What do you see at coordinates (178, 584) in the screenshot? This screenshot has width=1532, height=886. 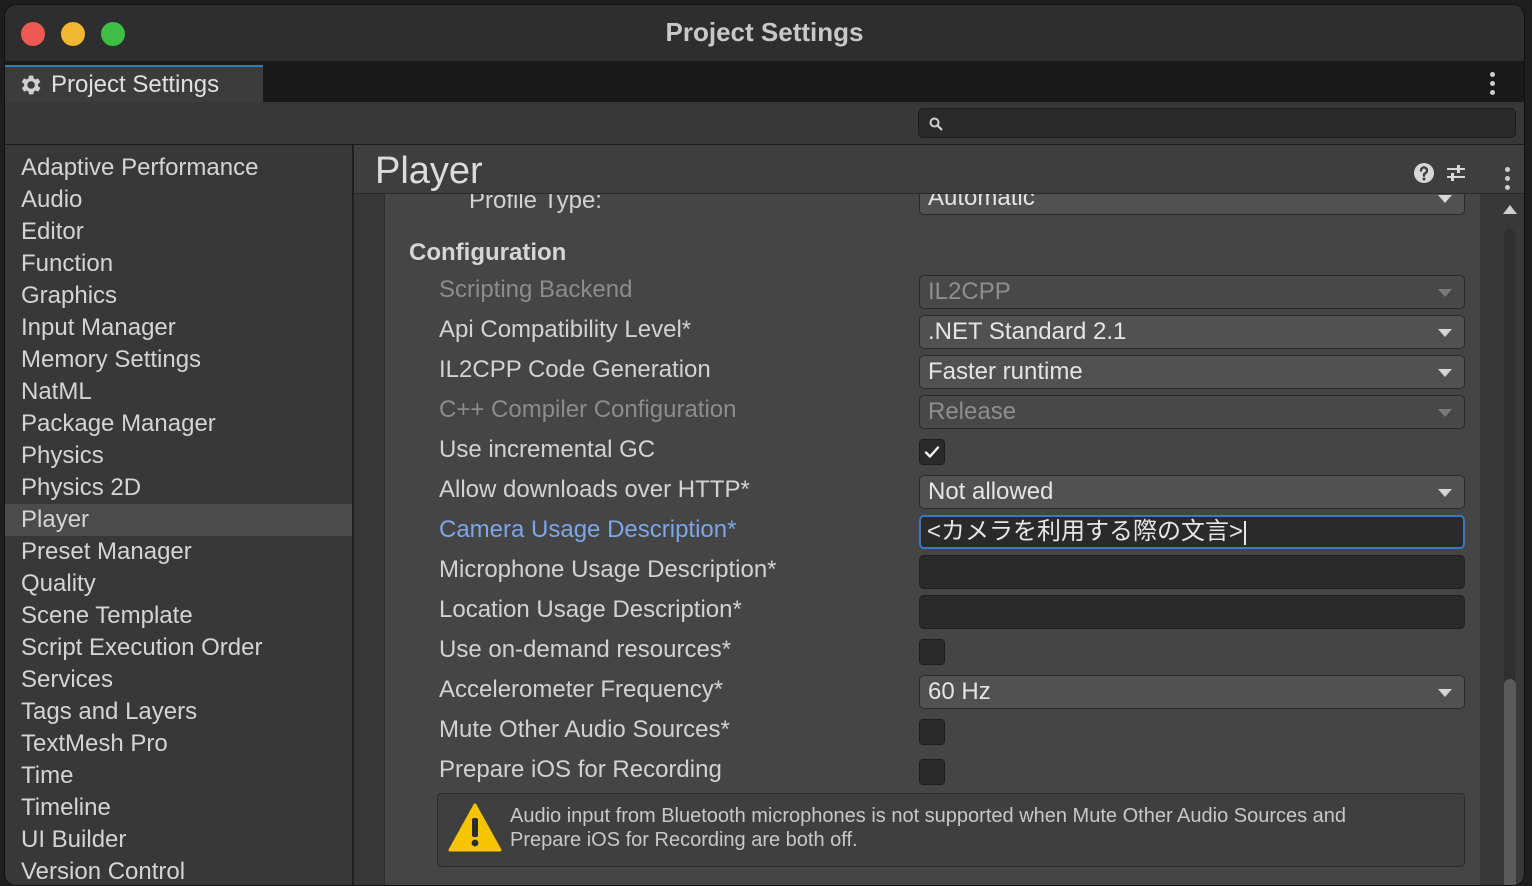 I see `sidebar-item-quality: Quality` at bounding box center [178, 584].